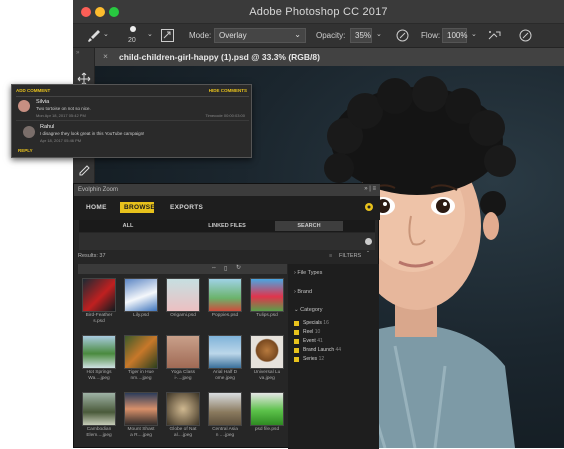 This screenshot has width=564, height=449. Describe the element at coordinates (141, 358) in the screenshot. I see `thumbnail-item: Tiger in Hue nm....jpeg` at that location.